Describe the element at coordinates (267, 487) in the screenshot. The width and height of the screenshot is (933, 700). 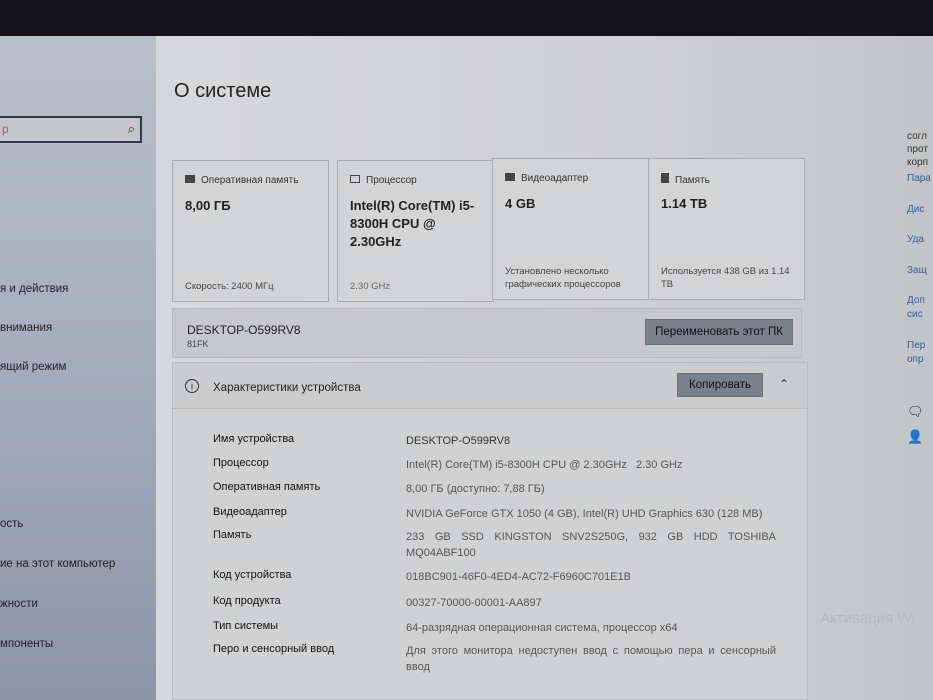
I see `spec-key: Оперативная память` at that location.